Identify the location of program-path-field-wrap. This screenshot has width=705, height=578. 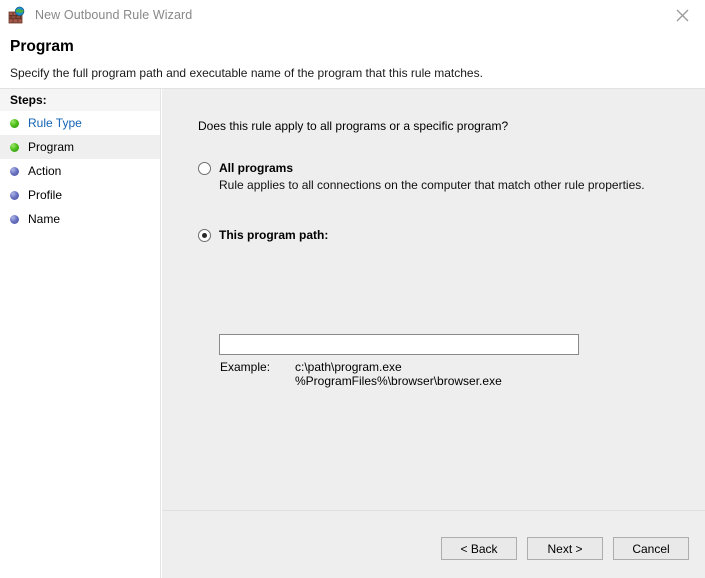
(399, 344).